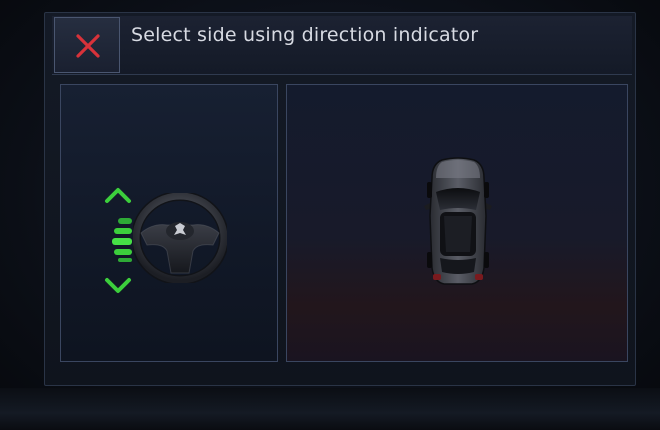 The height and width of the screenshot is (430, 660). Describe the element at coordinates (180, 238) in the screenshot. I see `steering-wheel-icon` at that location.